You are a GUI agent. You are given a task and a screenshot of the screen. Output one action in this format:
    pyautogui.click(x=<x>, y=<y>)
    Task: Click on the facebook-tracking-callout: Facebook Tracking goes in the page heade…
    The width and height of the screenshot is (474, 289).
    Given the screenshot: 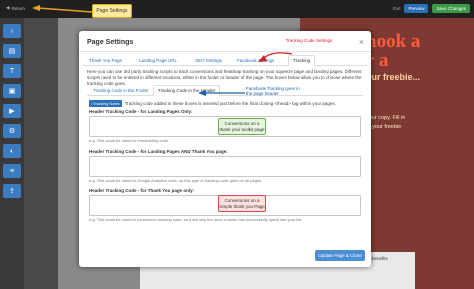 What is the action you would take?
    pyautogui.click(x=273, y=91)
    